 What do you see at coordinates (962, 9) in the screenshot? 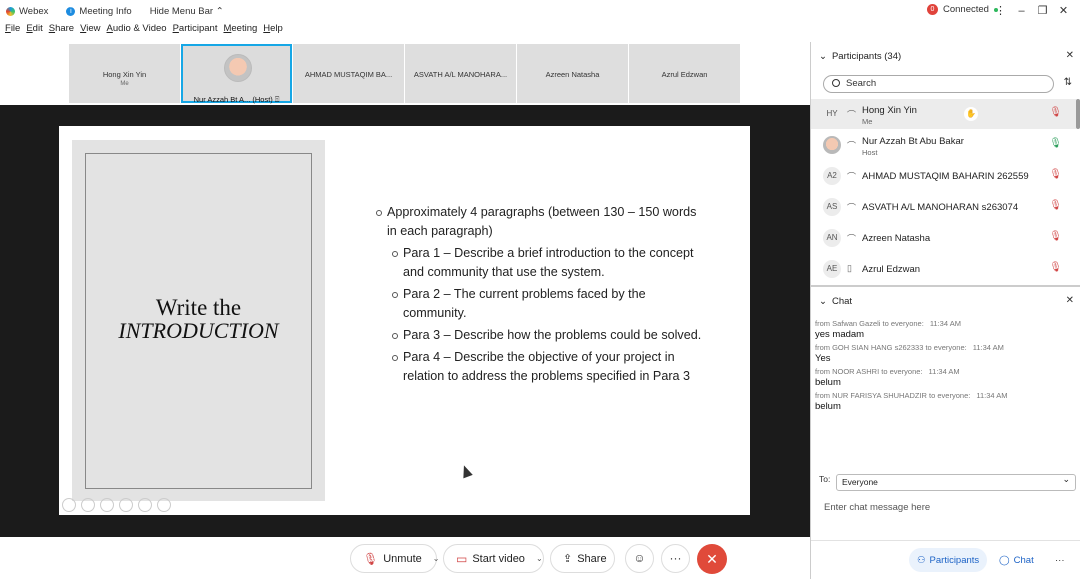
I see `connection-status: 0 Connected` at bounding box center [962, 9].